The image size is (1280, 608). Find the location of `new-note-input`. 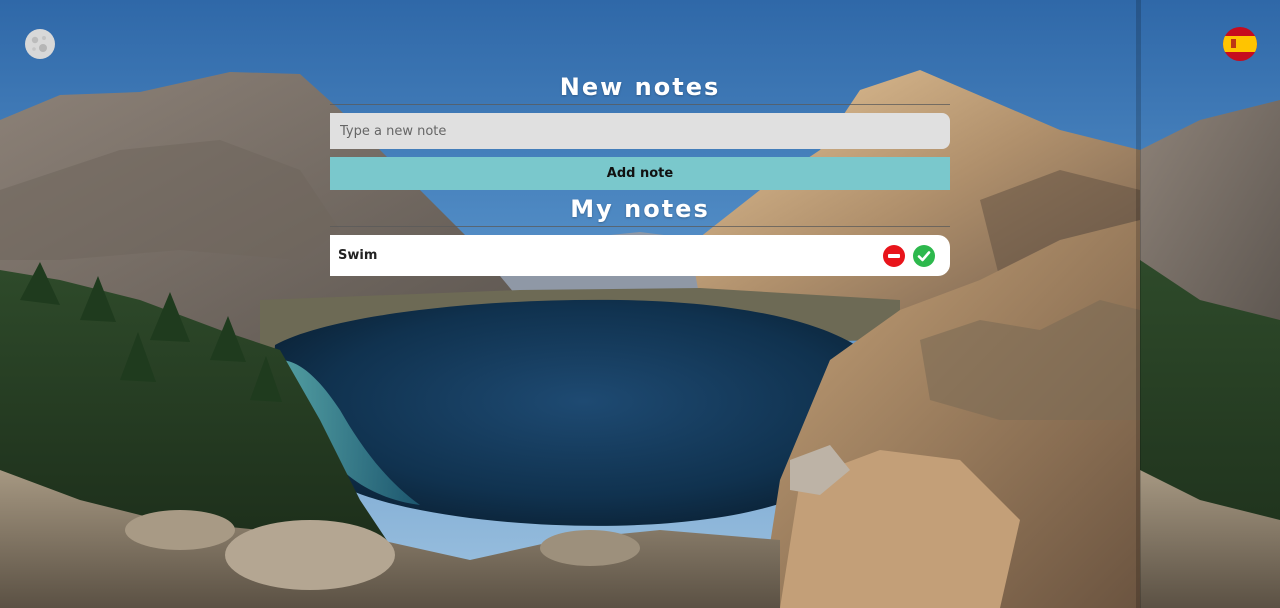

new-note-input is located at coordinates (640, 131).